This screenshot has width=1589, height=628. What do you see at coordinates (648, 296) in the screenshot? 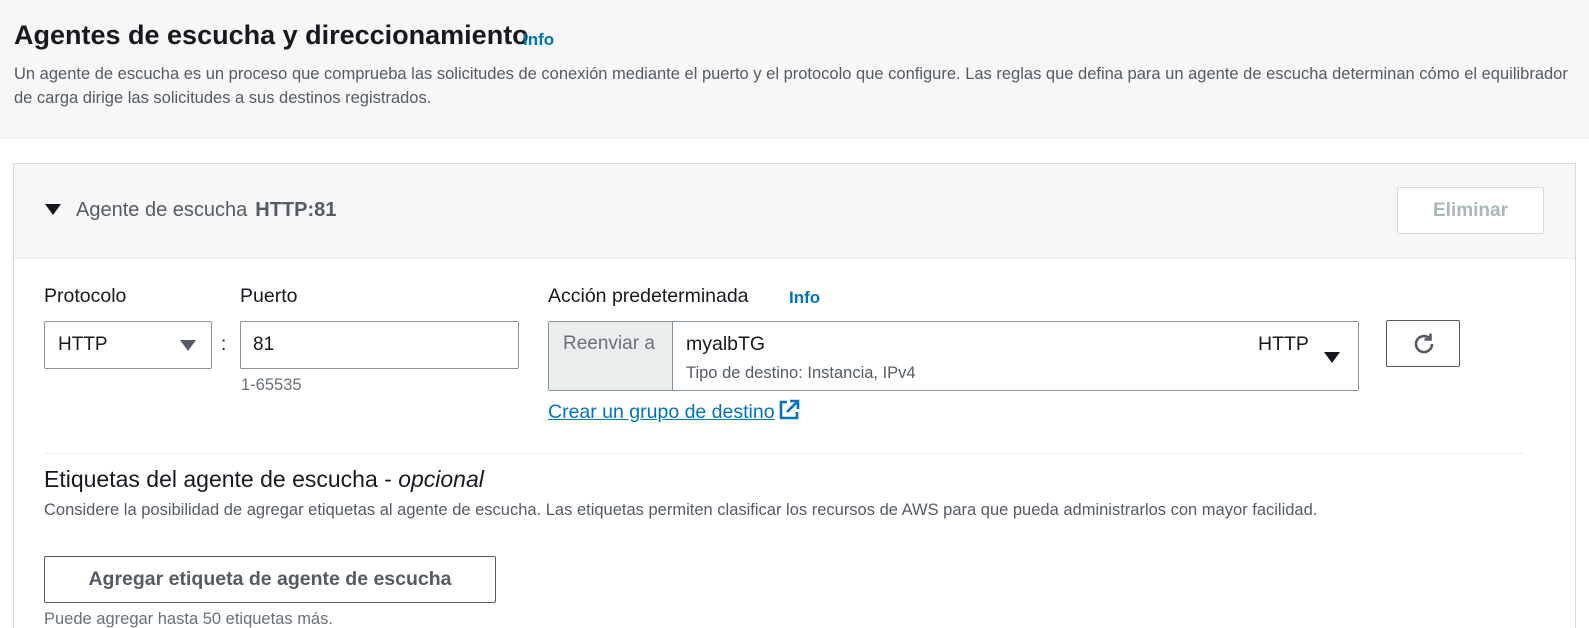
I see `default-action-label: Acción predeterminada` at bounding box center [648, 296].